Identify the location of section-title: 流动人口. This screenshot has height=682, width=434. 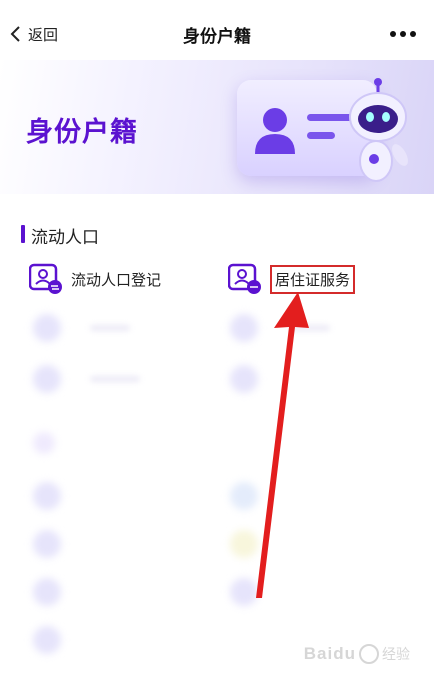
(65, 238).